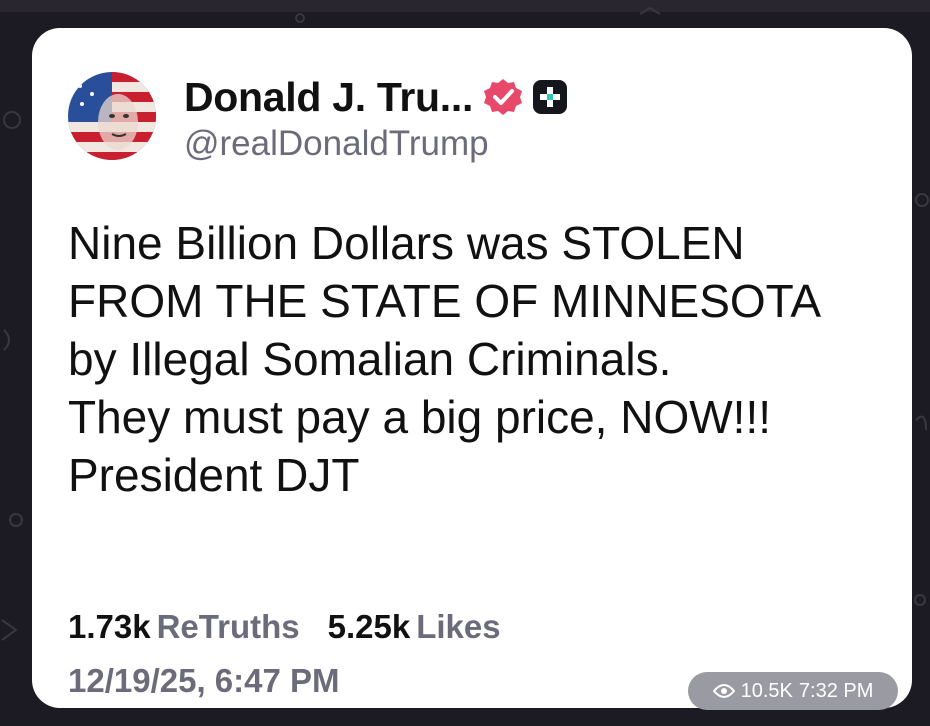 This screenshot has height=726, width=930. I want to click on user-handle: @realDonaldTrump, so click(336, 144).